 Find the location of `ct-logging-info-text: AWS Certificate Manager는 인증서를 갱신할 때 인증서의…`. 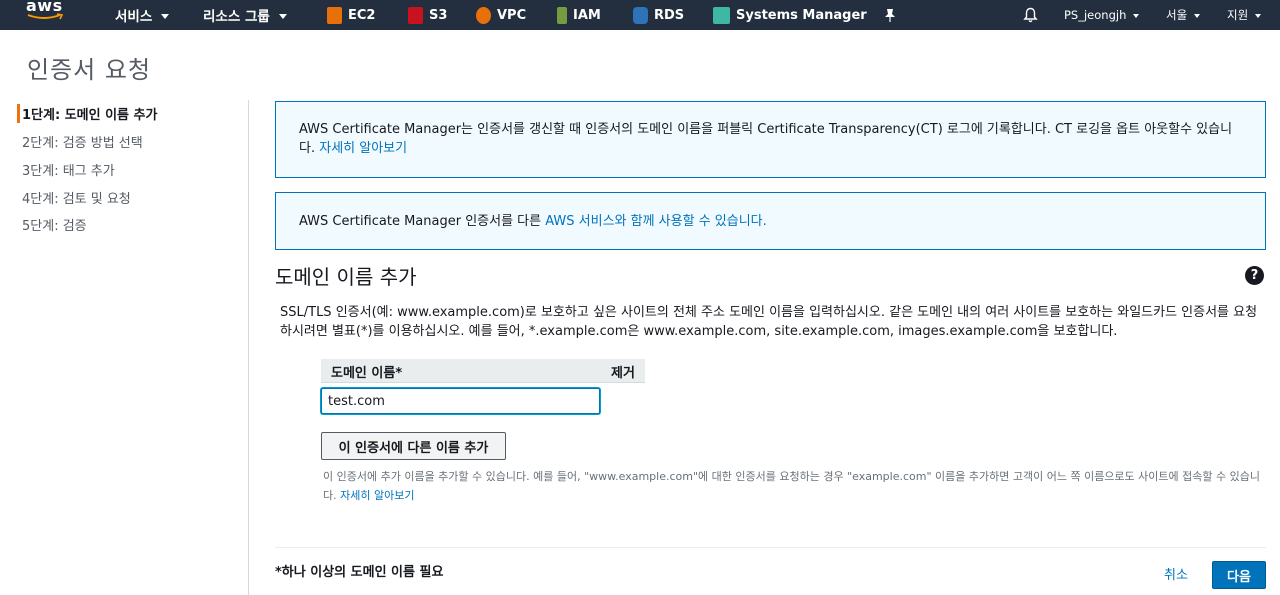

ct-logging-info-text: AWS Certificate Manager는 인증서를 갱신할 때 인증서의… is located at coordinates (766, 139).